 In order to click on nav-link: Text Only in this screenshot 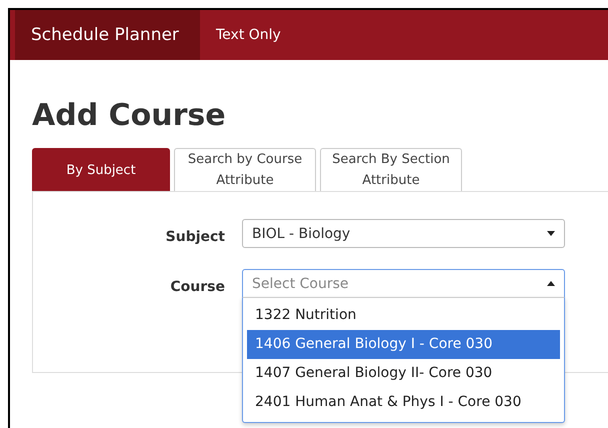, I will do `click(248, 35)`.